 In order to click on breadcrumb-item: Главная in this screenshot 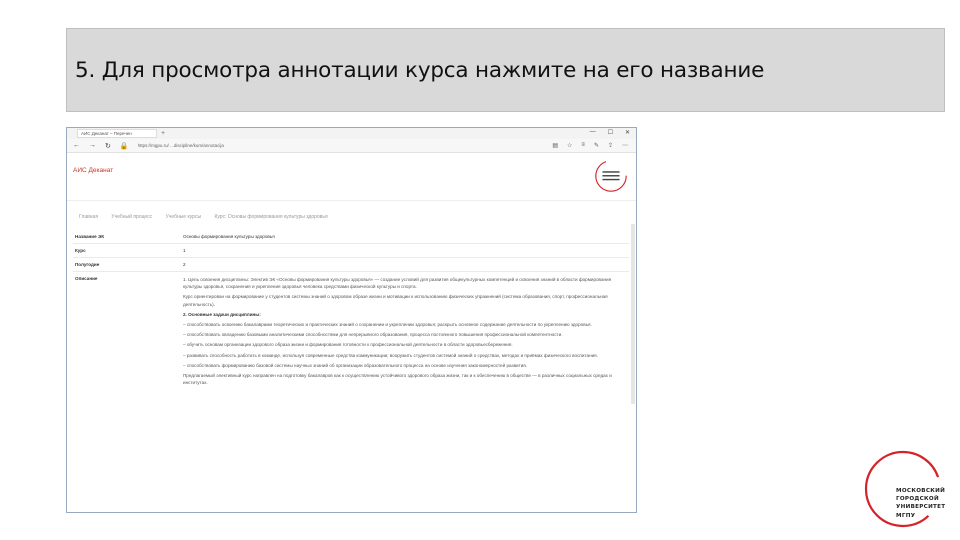, I will do `click(88, 217)`.